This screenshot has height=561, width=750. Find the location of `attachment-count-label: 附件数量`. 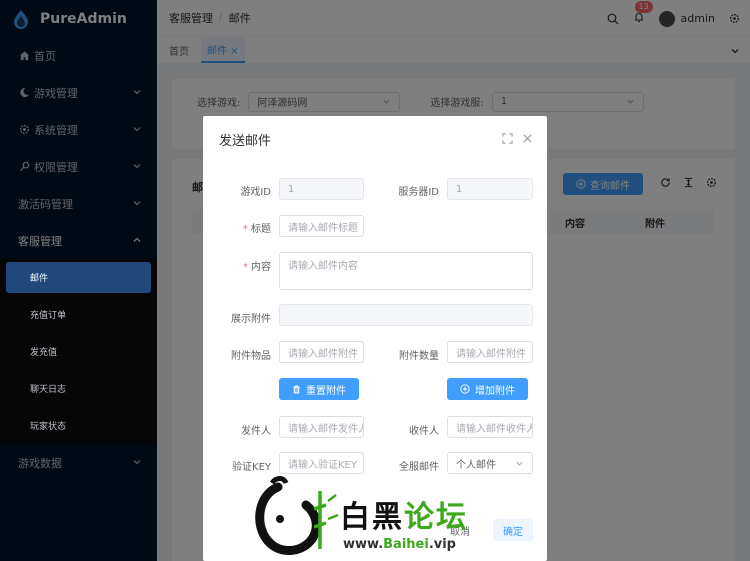

attachment-count-label: 附件数量 is located at coordinates (419, 356).